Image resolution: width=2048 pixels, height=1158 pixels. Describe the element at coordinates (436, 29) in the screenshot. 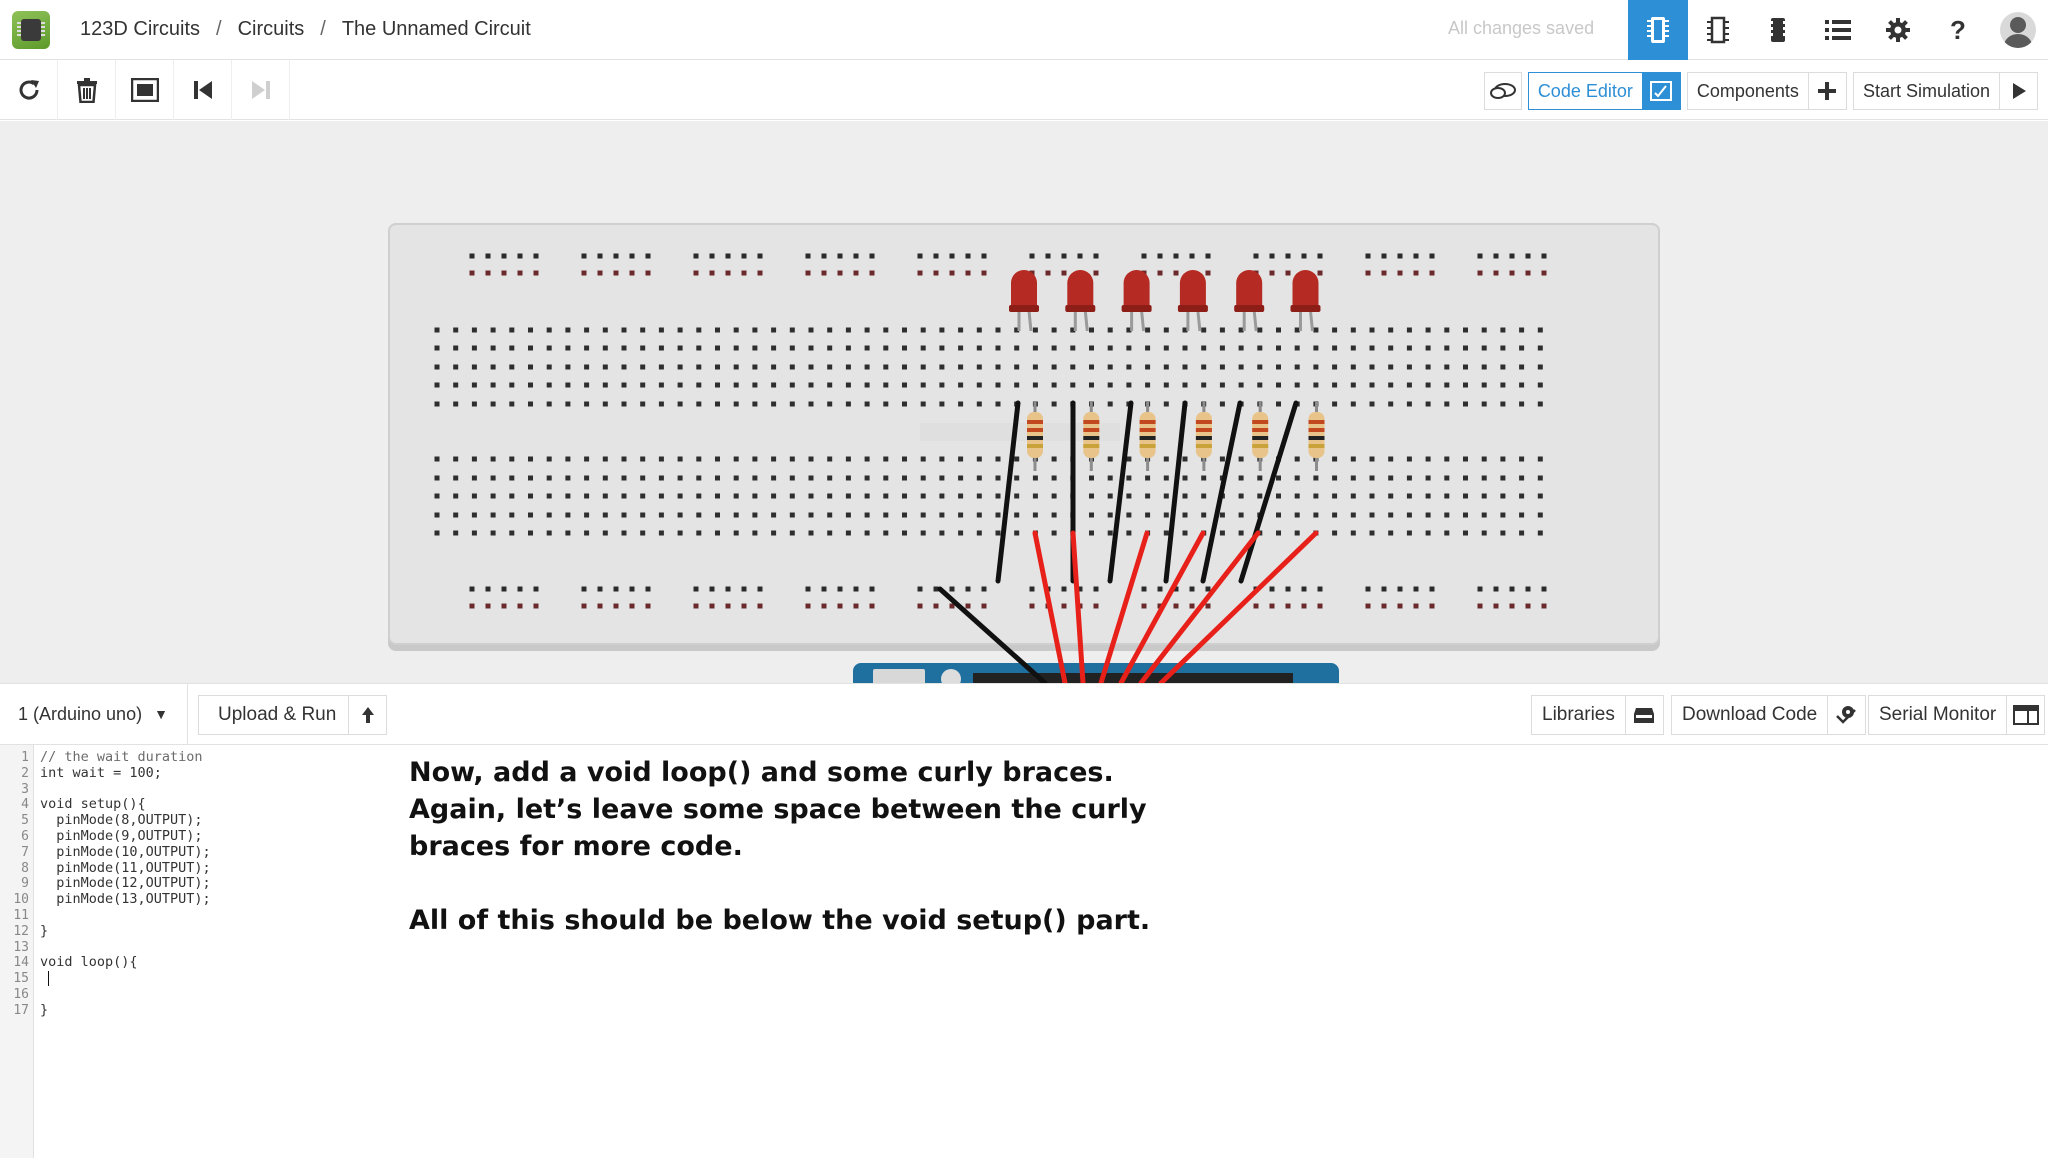

I see `breadcrumb-circuit-name: The Unnamed Circuit` at that location.